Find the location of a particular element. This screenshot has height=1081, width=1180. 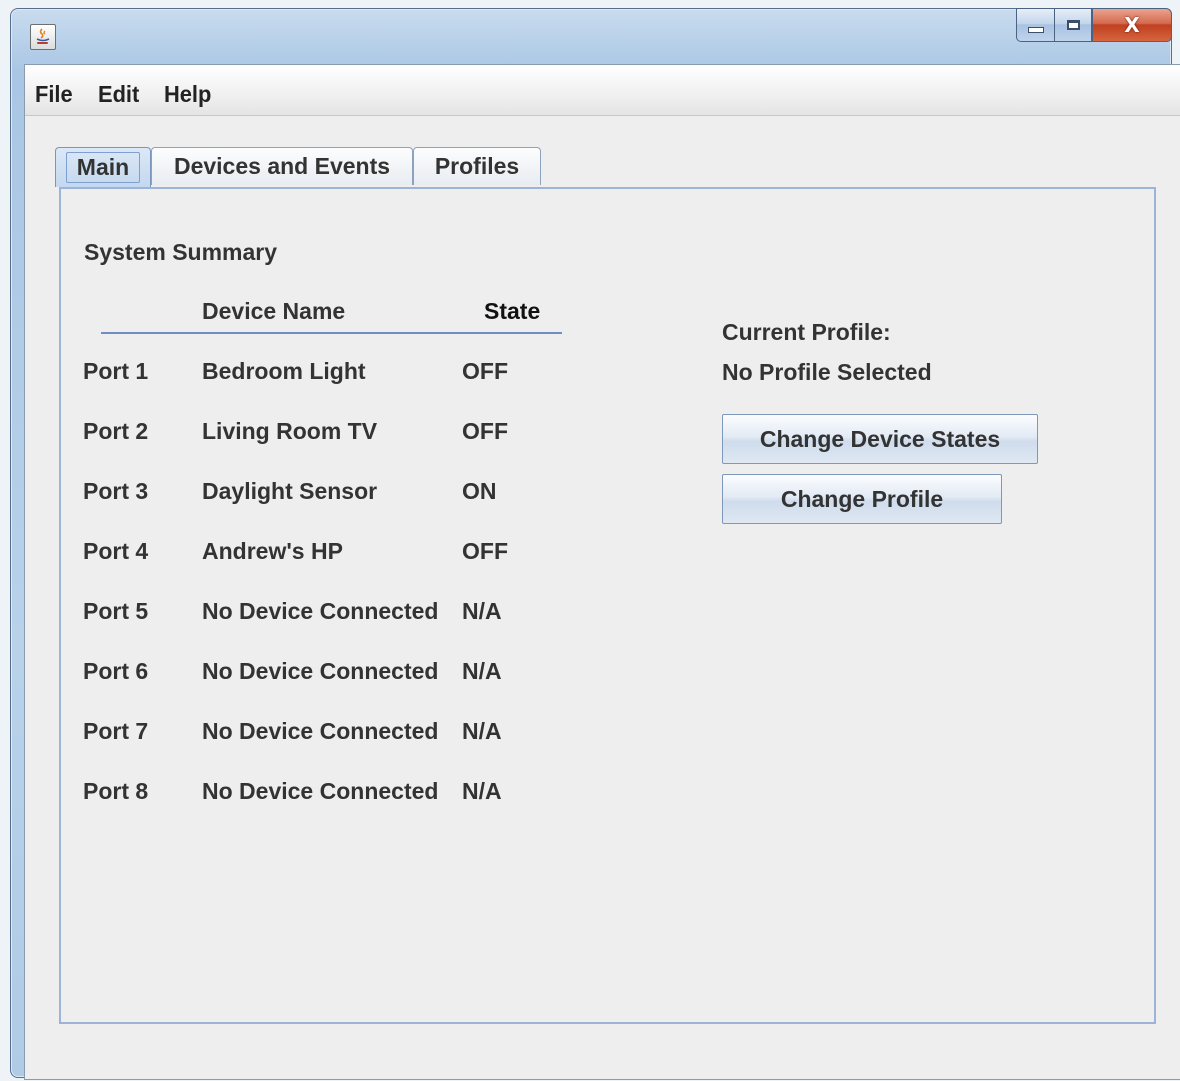

port-label: Port 2 is located at coordinates (116, 431).